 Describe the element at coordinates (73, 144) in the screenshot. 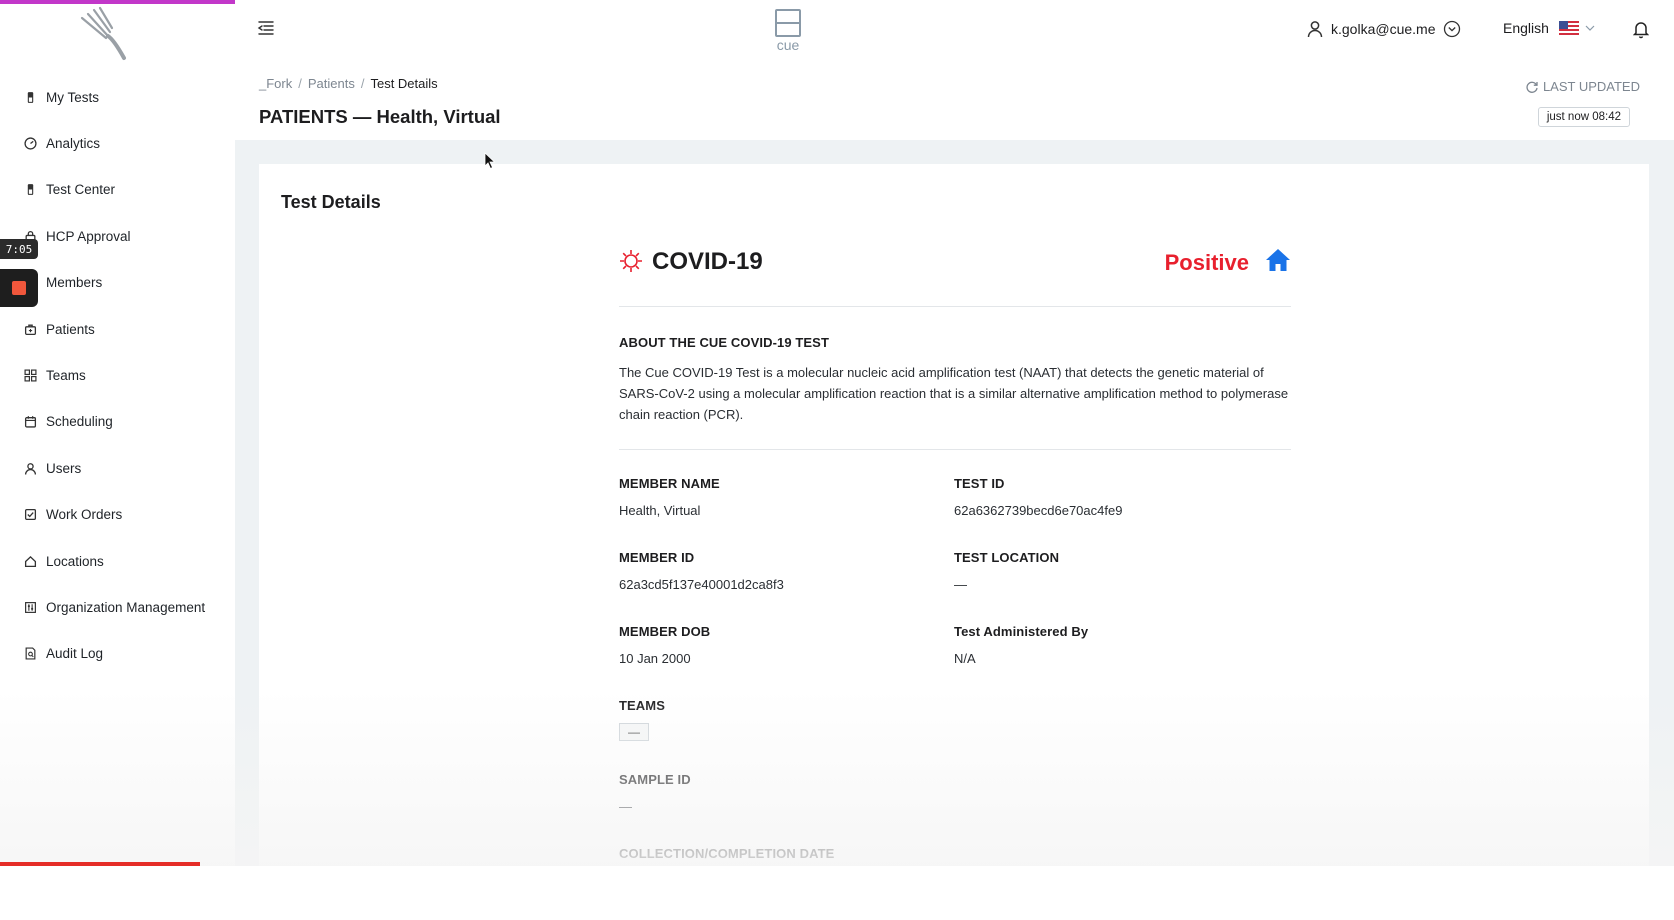

I see `sidebar-item-label: Analytics` at that location.